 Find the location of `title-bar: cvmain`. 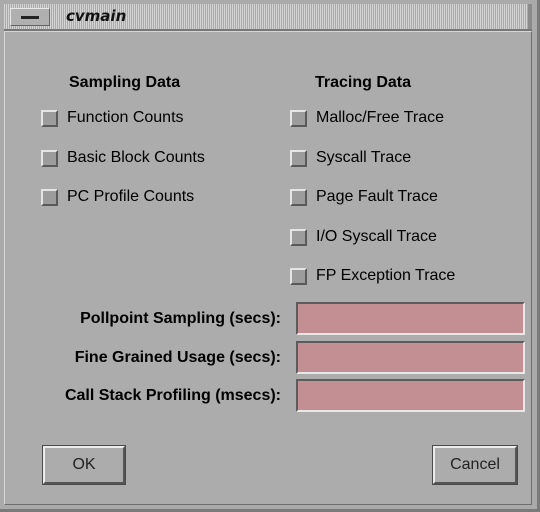

title-bar: cvmain is located at coordinates (268, 17).